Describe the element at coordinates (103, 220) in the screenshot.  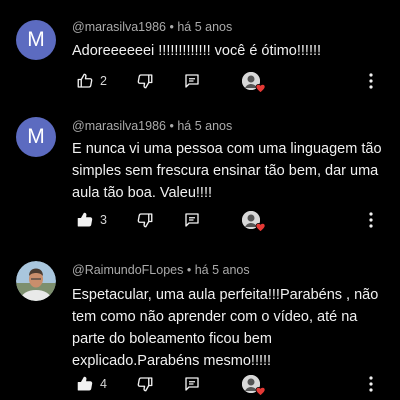
I see `like-count: 3` at that location.